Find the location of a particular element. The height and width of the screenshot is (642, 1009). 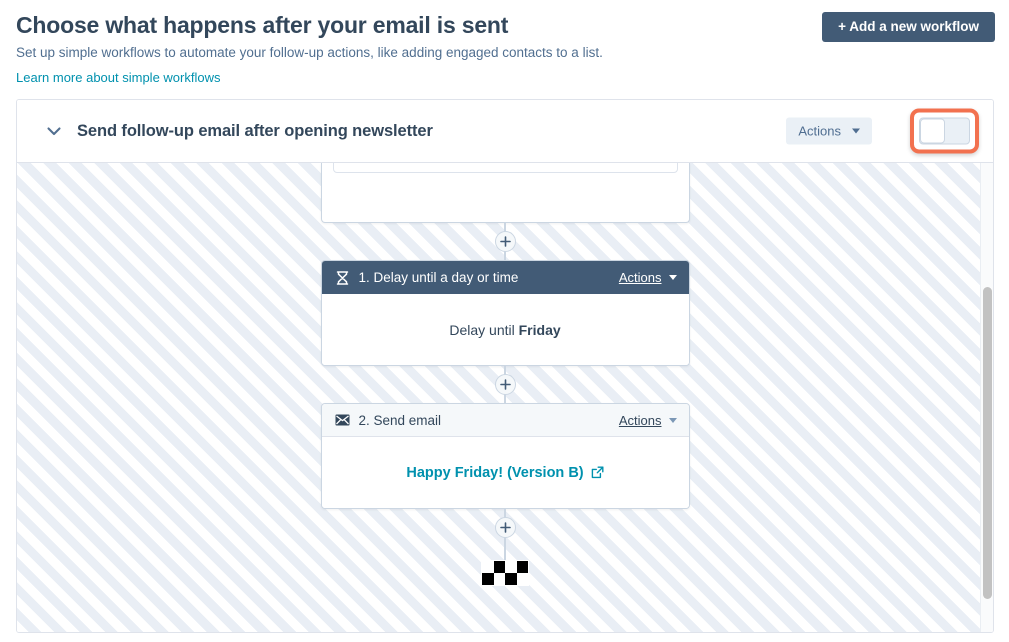

workflow-toggle-highlight is located at coordinates (944, 131).